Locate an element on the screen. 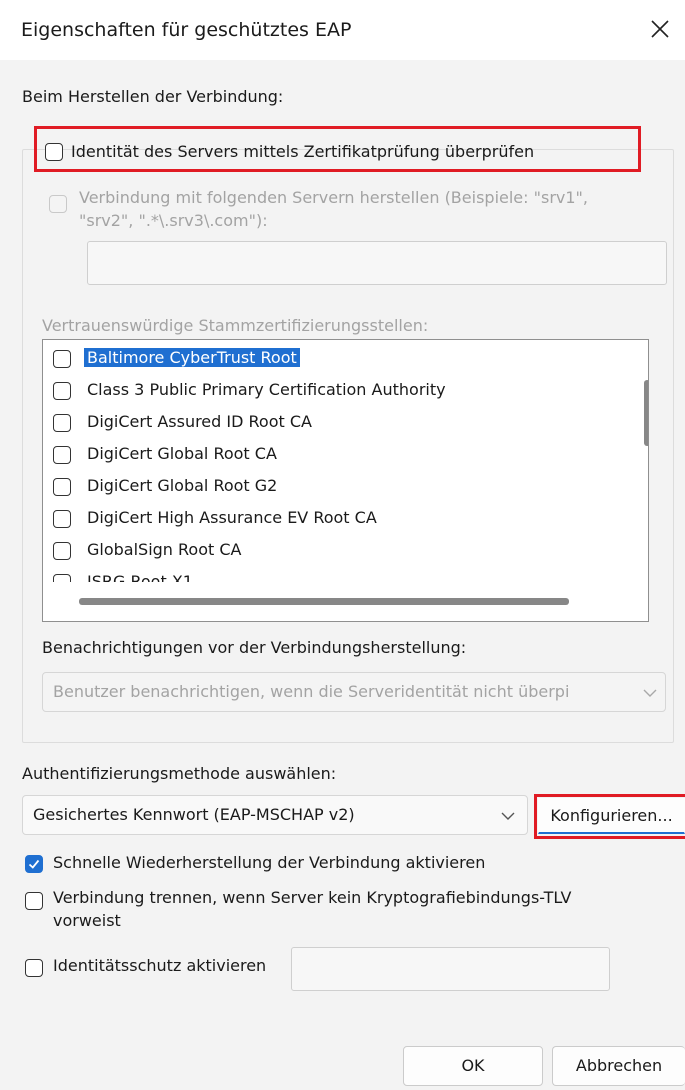  list-item-label: ISRG Root X1 is located at coordinates (140, 577).